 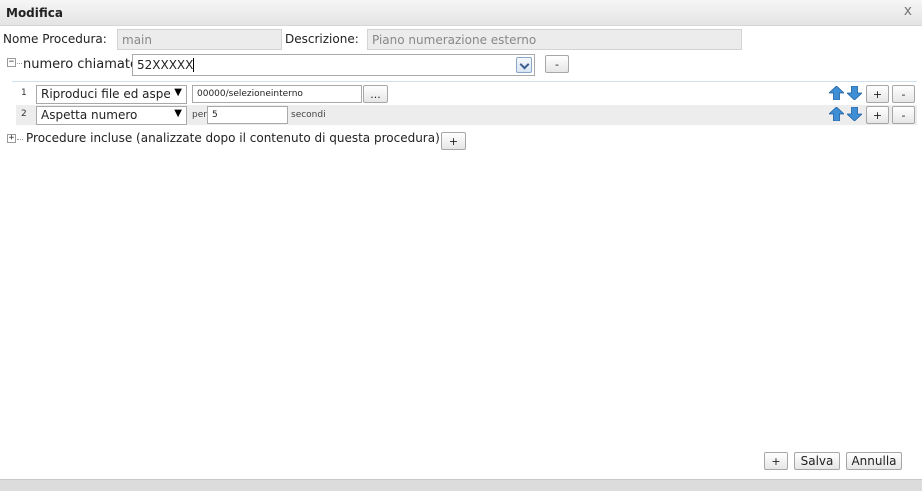 What do you see at coordinates (165, 65) in the screenshot?
I see `numero-chiamato-value: 52XXXXX` at bounding box center [165, 65].